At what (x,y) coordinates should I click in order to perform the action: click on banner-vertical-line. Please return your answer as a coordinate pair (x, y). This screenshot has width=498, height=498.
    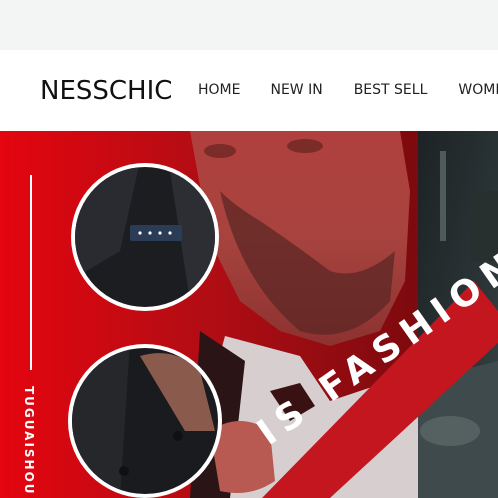
    Looking at the image, I should click on (31, 272).